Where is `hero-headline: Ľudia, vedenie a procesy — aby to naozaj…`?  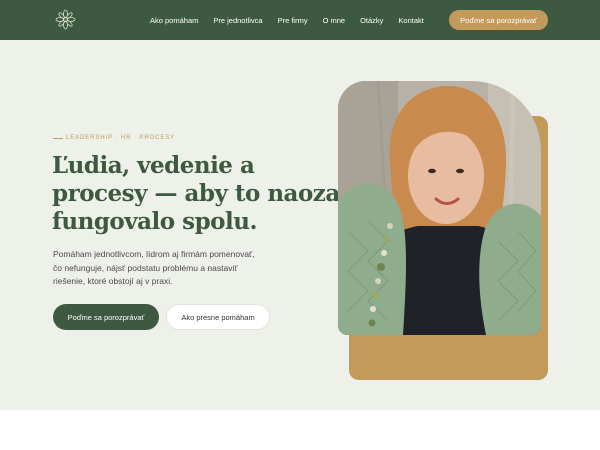 hero-headline: Ľudia, vedenie a procesy — aby to naozaj… is located at coordinates (200, 194).